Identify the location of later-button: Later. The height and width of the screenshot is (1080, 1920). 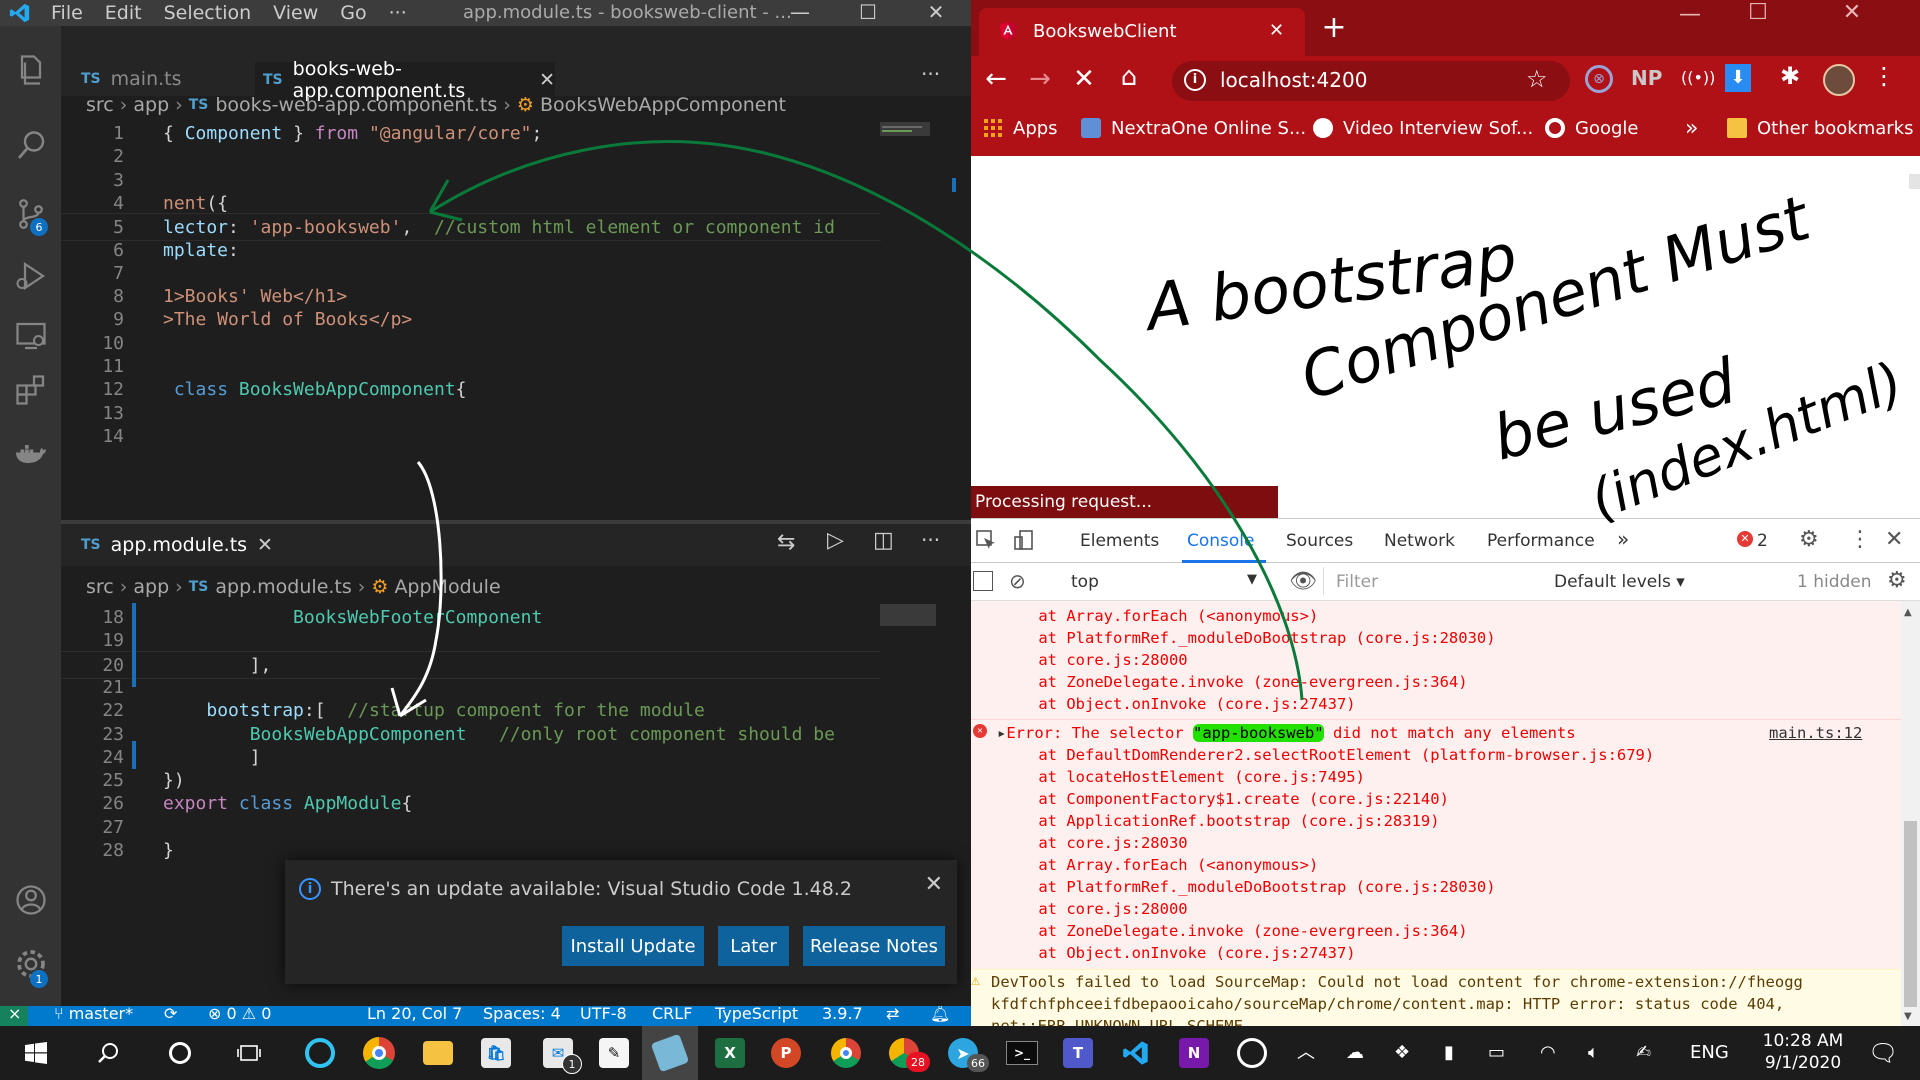
(753, 946).